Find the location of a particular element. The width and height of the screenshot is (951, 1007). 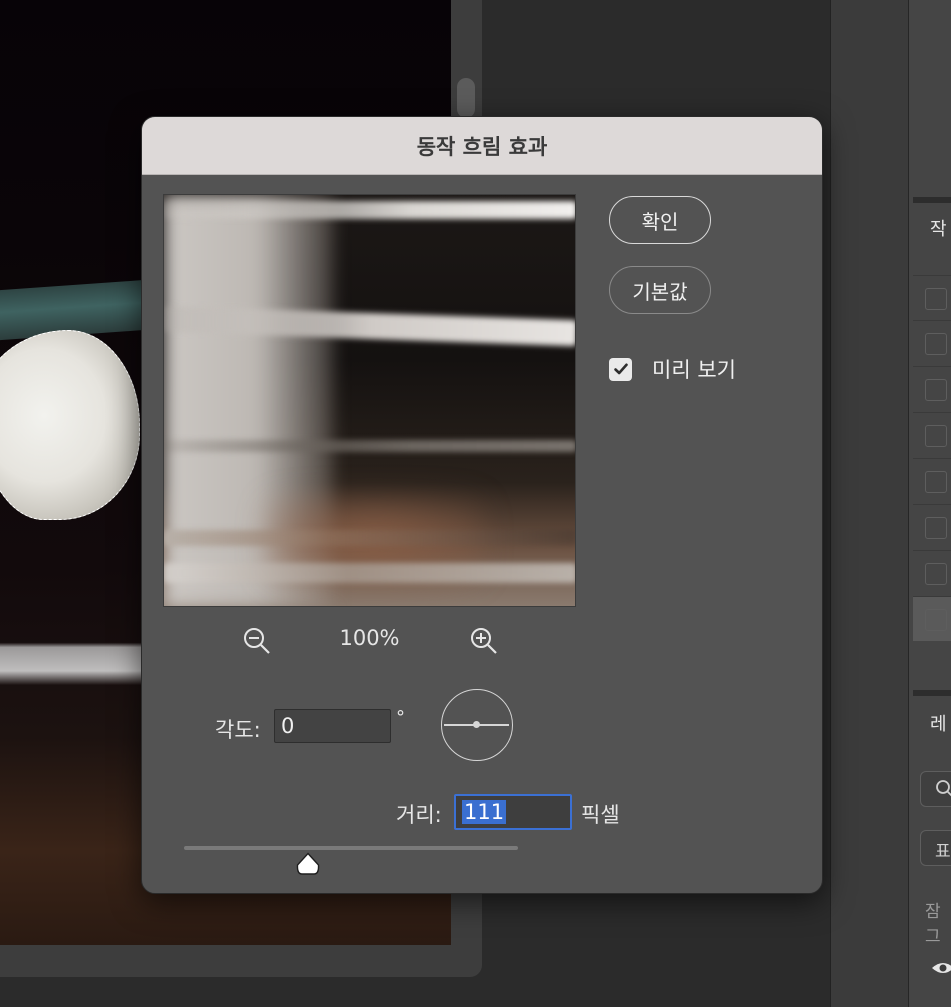

panel-header-label: 작 is located at coordinates (938, 228).